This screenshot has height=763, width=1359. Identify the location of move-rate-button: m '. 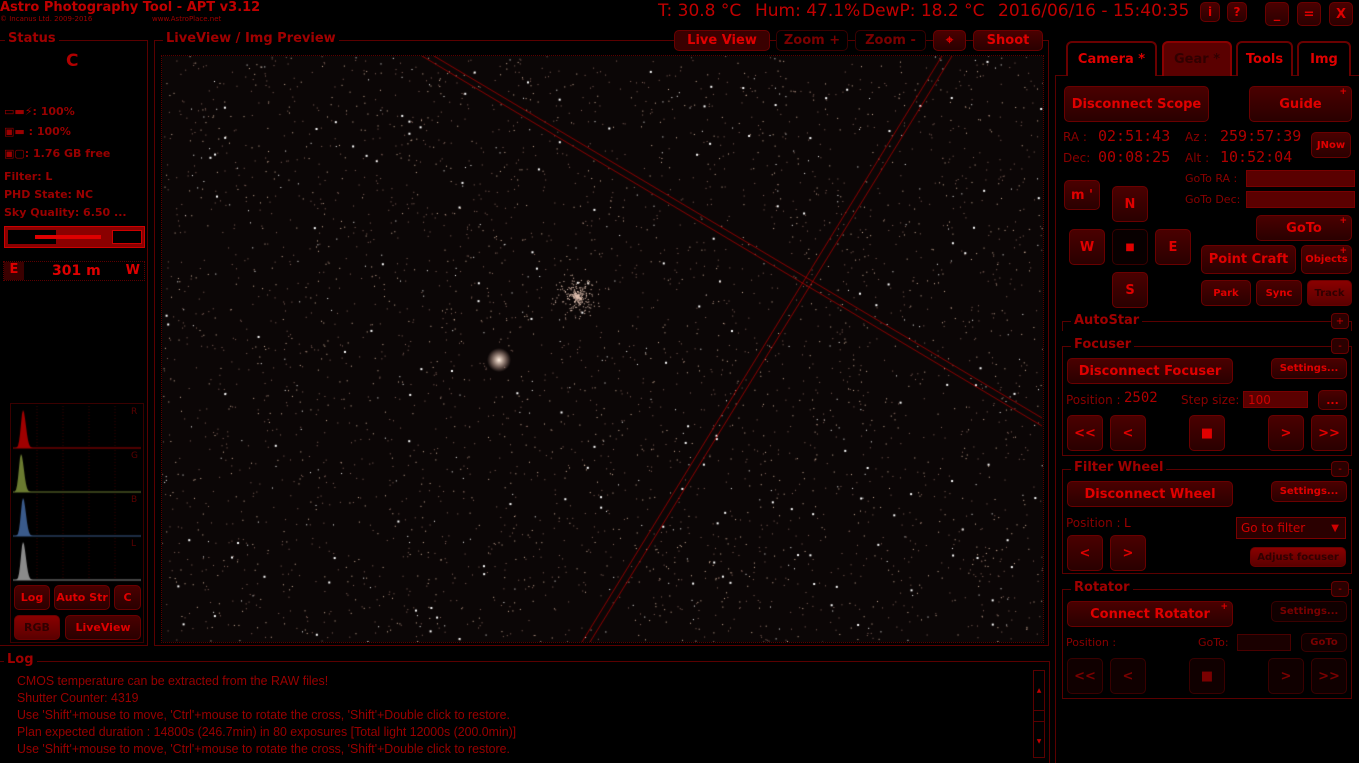
(1082, 195).